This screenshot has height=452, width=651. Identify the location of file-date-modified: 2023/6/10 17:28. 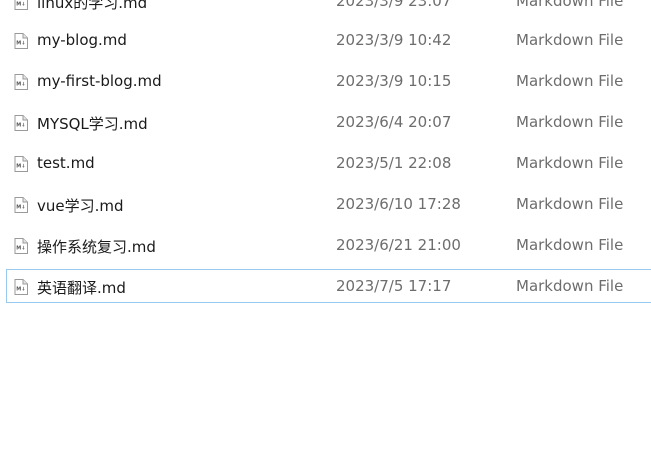
(398, 204).